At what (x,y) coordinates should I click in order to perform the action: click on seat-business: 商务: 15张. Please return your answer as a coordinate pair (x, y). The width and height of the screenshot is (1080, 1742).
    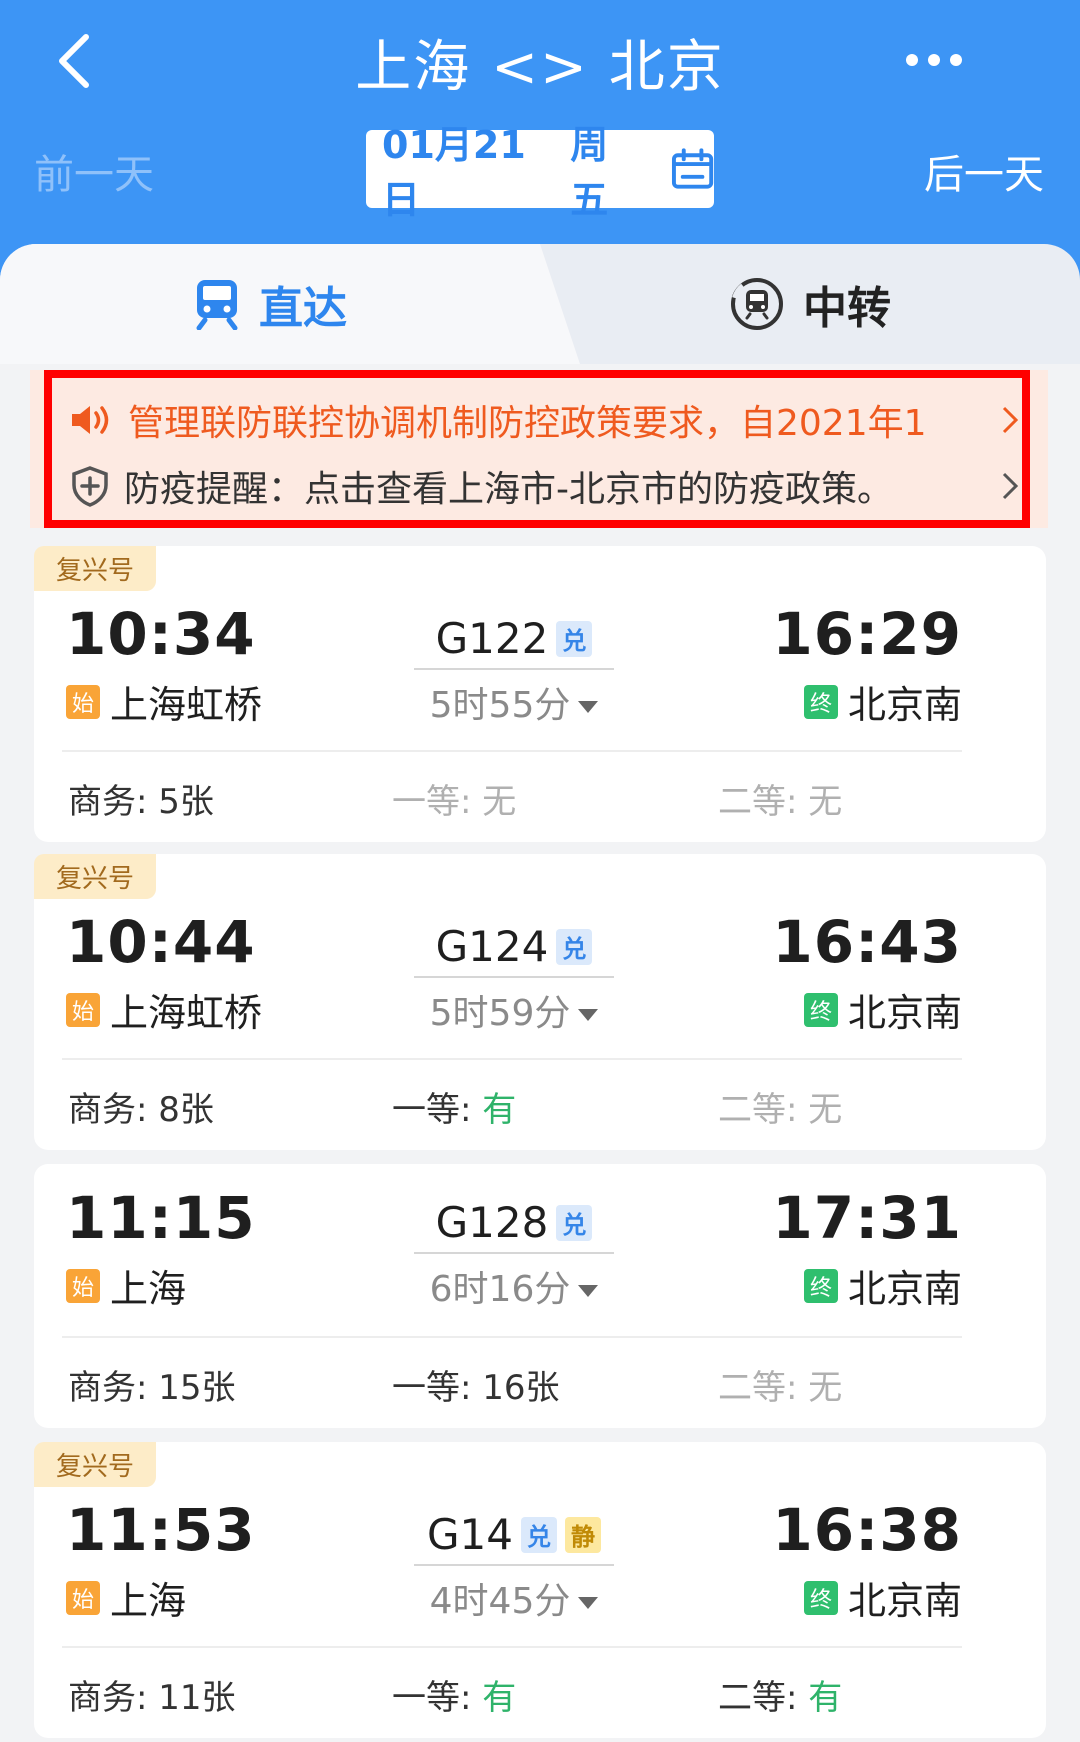
    Looking at the image, I should click on (152, 1384).